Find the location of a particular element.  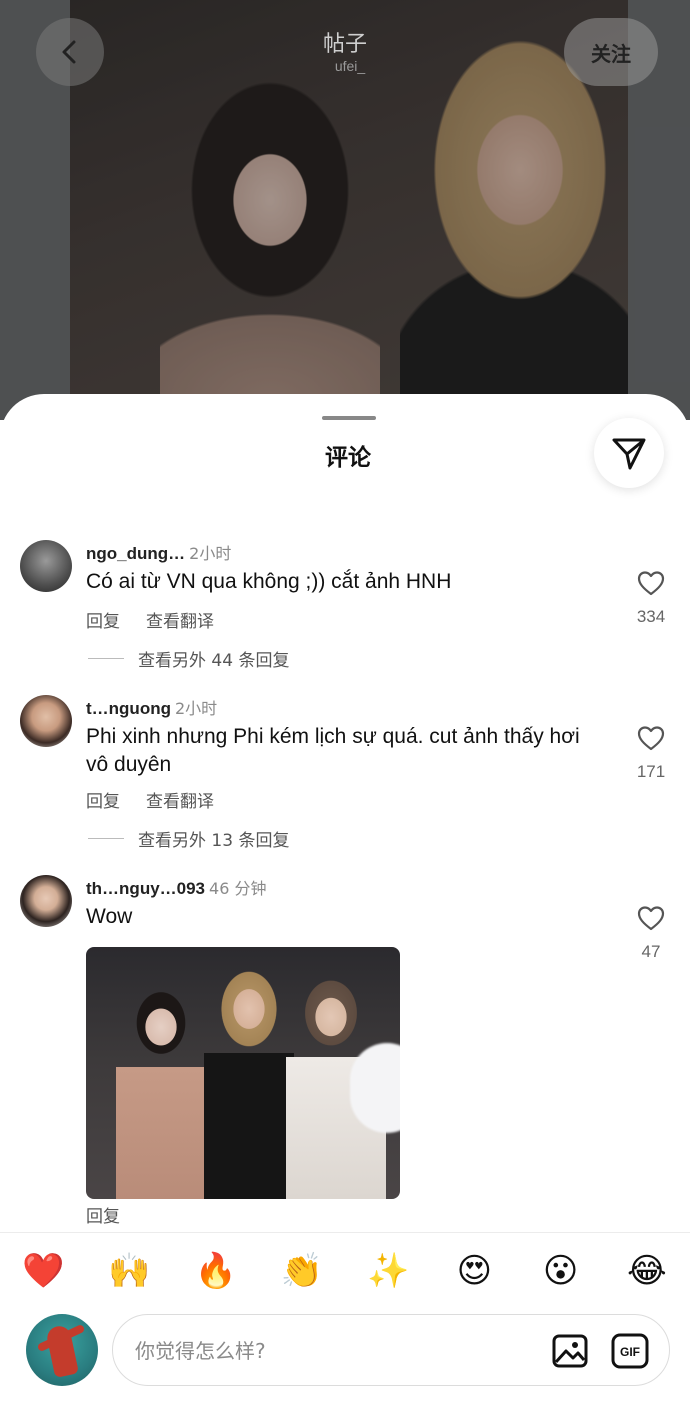

comment-attached-photo is located at coordinates (243, 1073).